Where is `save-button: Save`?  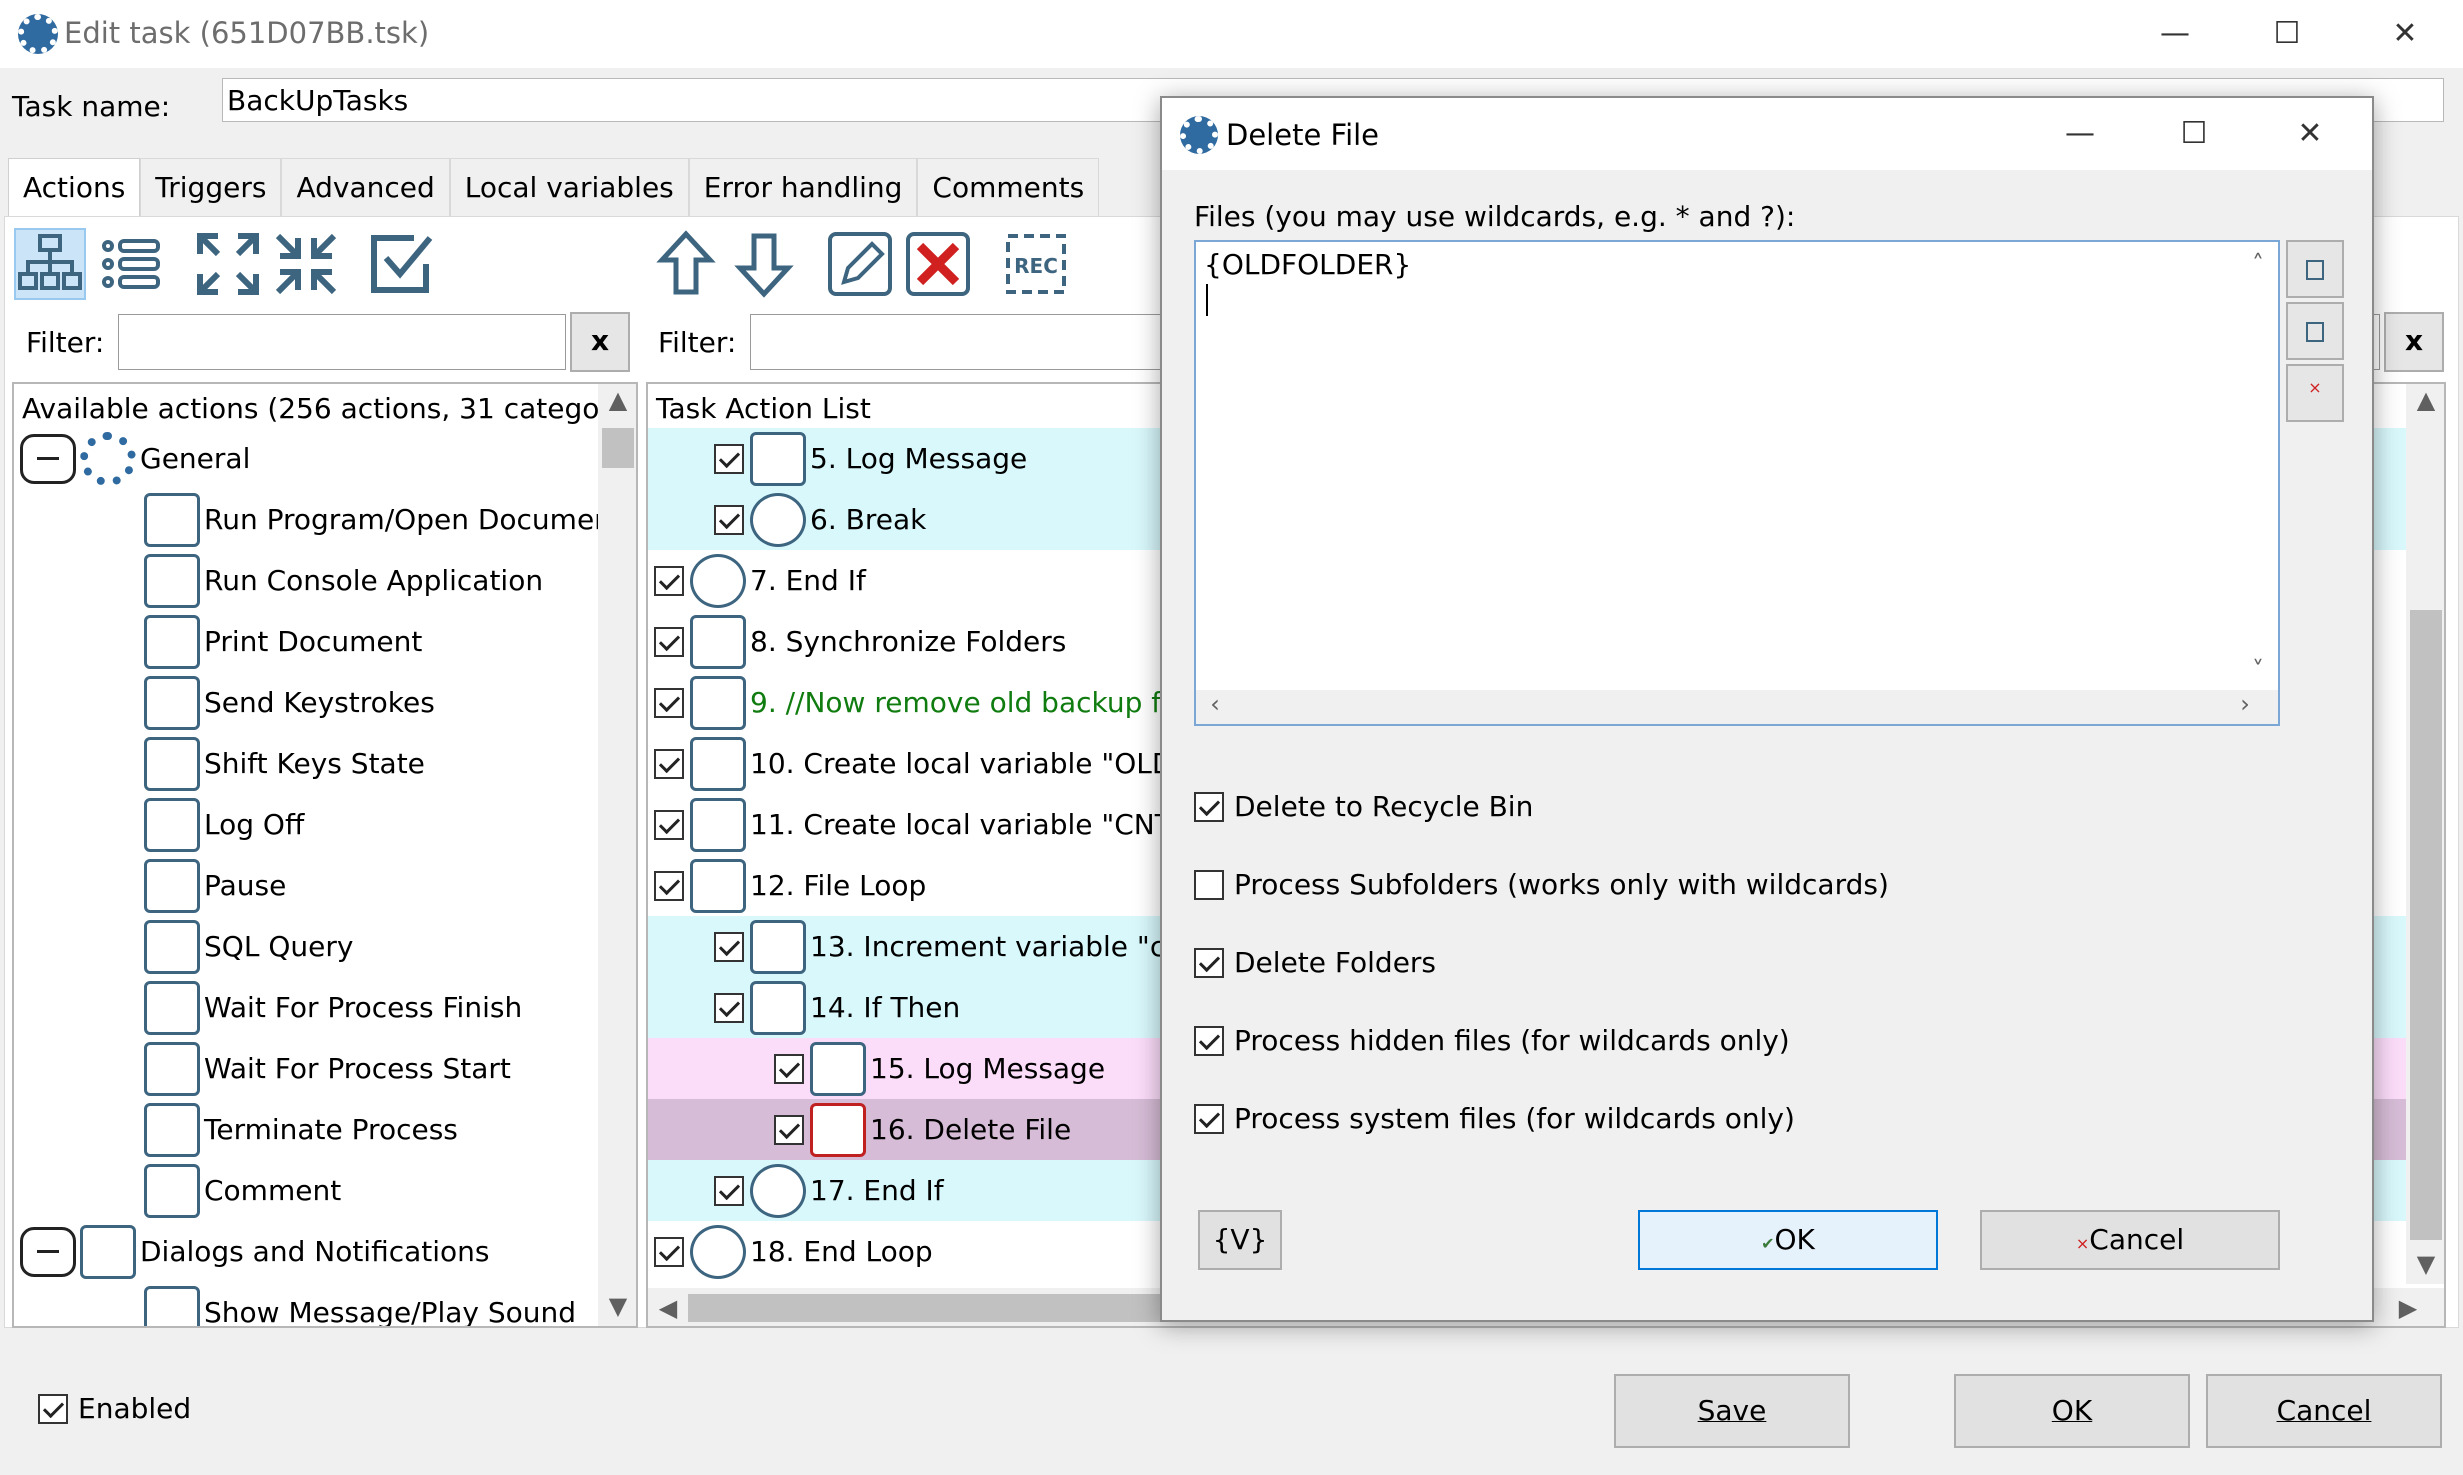
save-button: Save is located at coordinates (1732, 1411).